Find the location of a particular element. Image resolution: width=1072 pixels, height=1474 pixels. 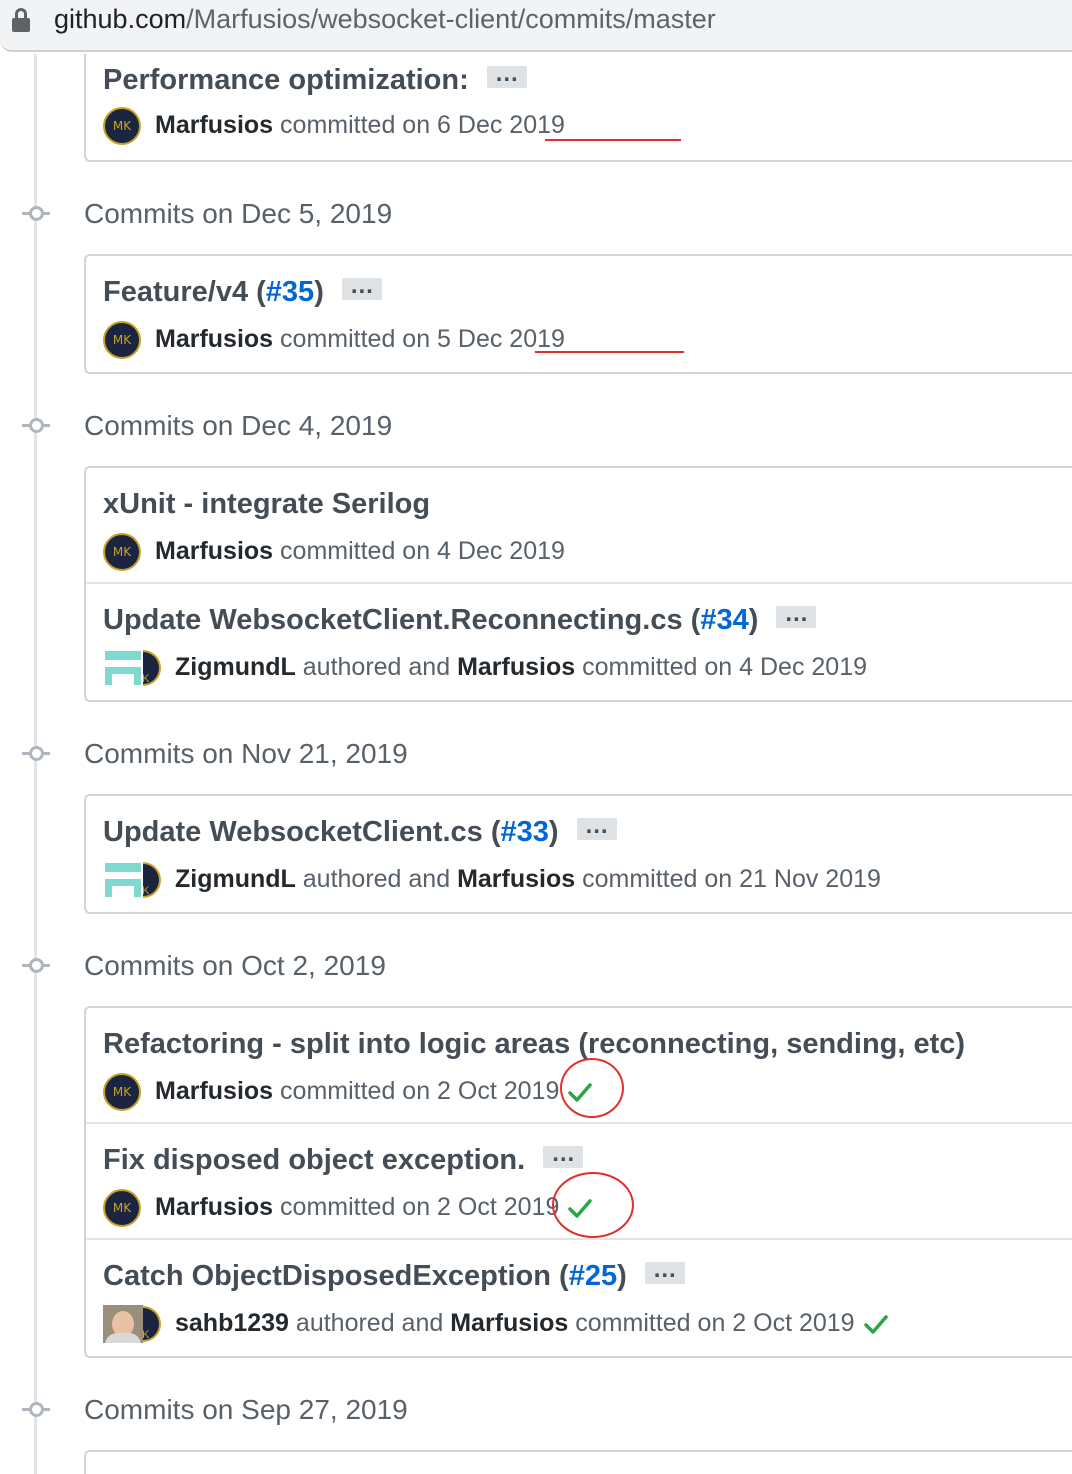

commit-meta: MK Marfusios committed on 4 Dec 2019 is located at coordinates (334, 552).